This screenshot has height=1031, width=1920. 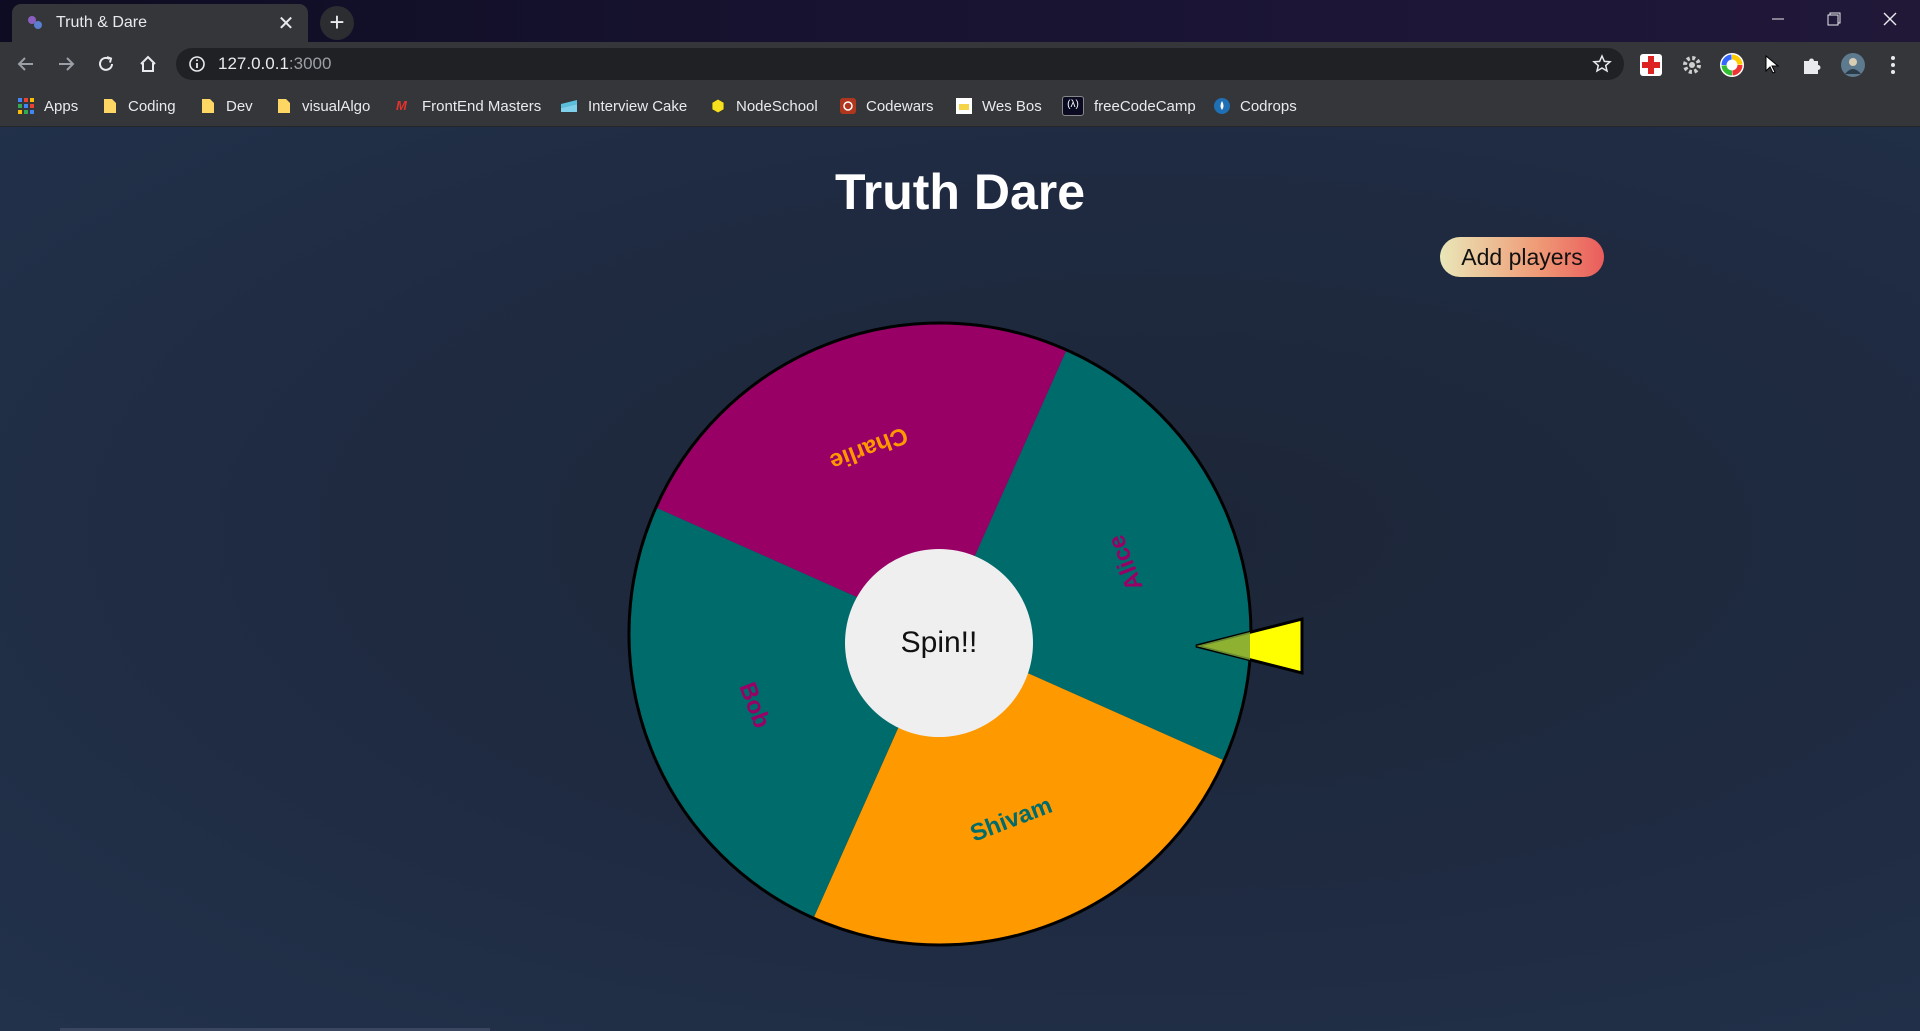 I want to click on bookmark-interview-cake: Interview Cake, so click(x=623, y=106).